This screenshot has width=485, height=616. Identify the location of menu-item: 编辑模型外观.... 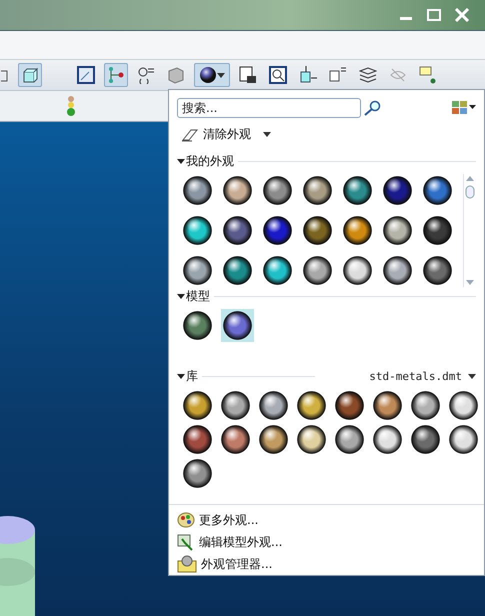
(326, 542).